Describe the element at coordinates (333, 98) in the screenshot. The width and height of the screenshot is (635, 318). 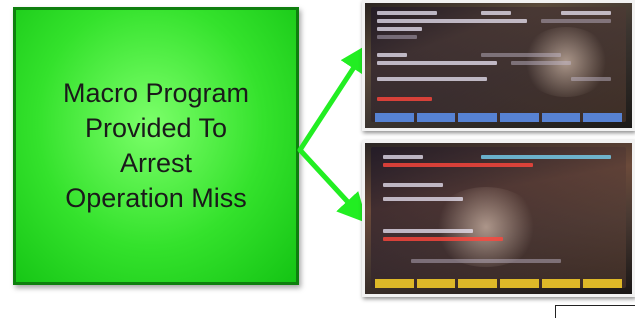
I see `arrow-up` at that location.